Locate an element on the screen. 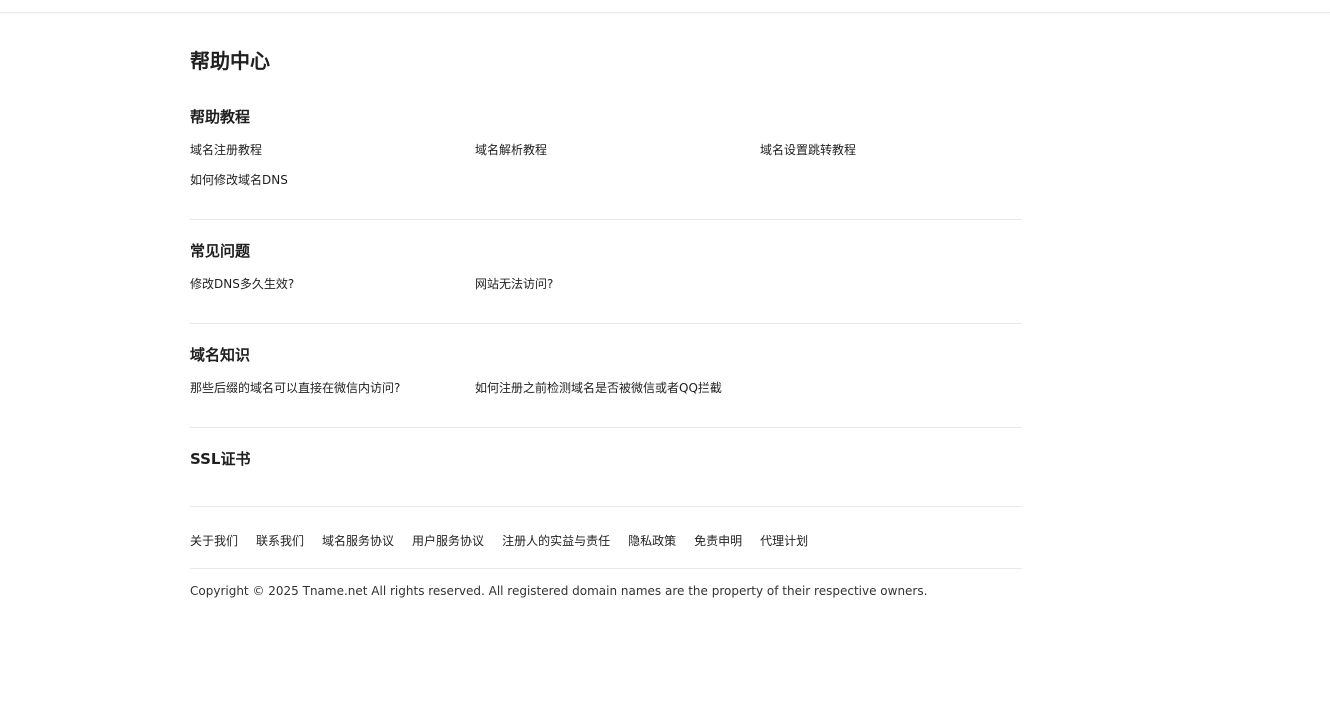 The width and height of the screenshot is (1330, 712). link-wechat-accessible-suffixes: 那些后缀的域名可以直接在微信内访问? is located at coordinates (332, 388).